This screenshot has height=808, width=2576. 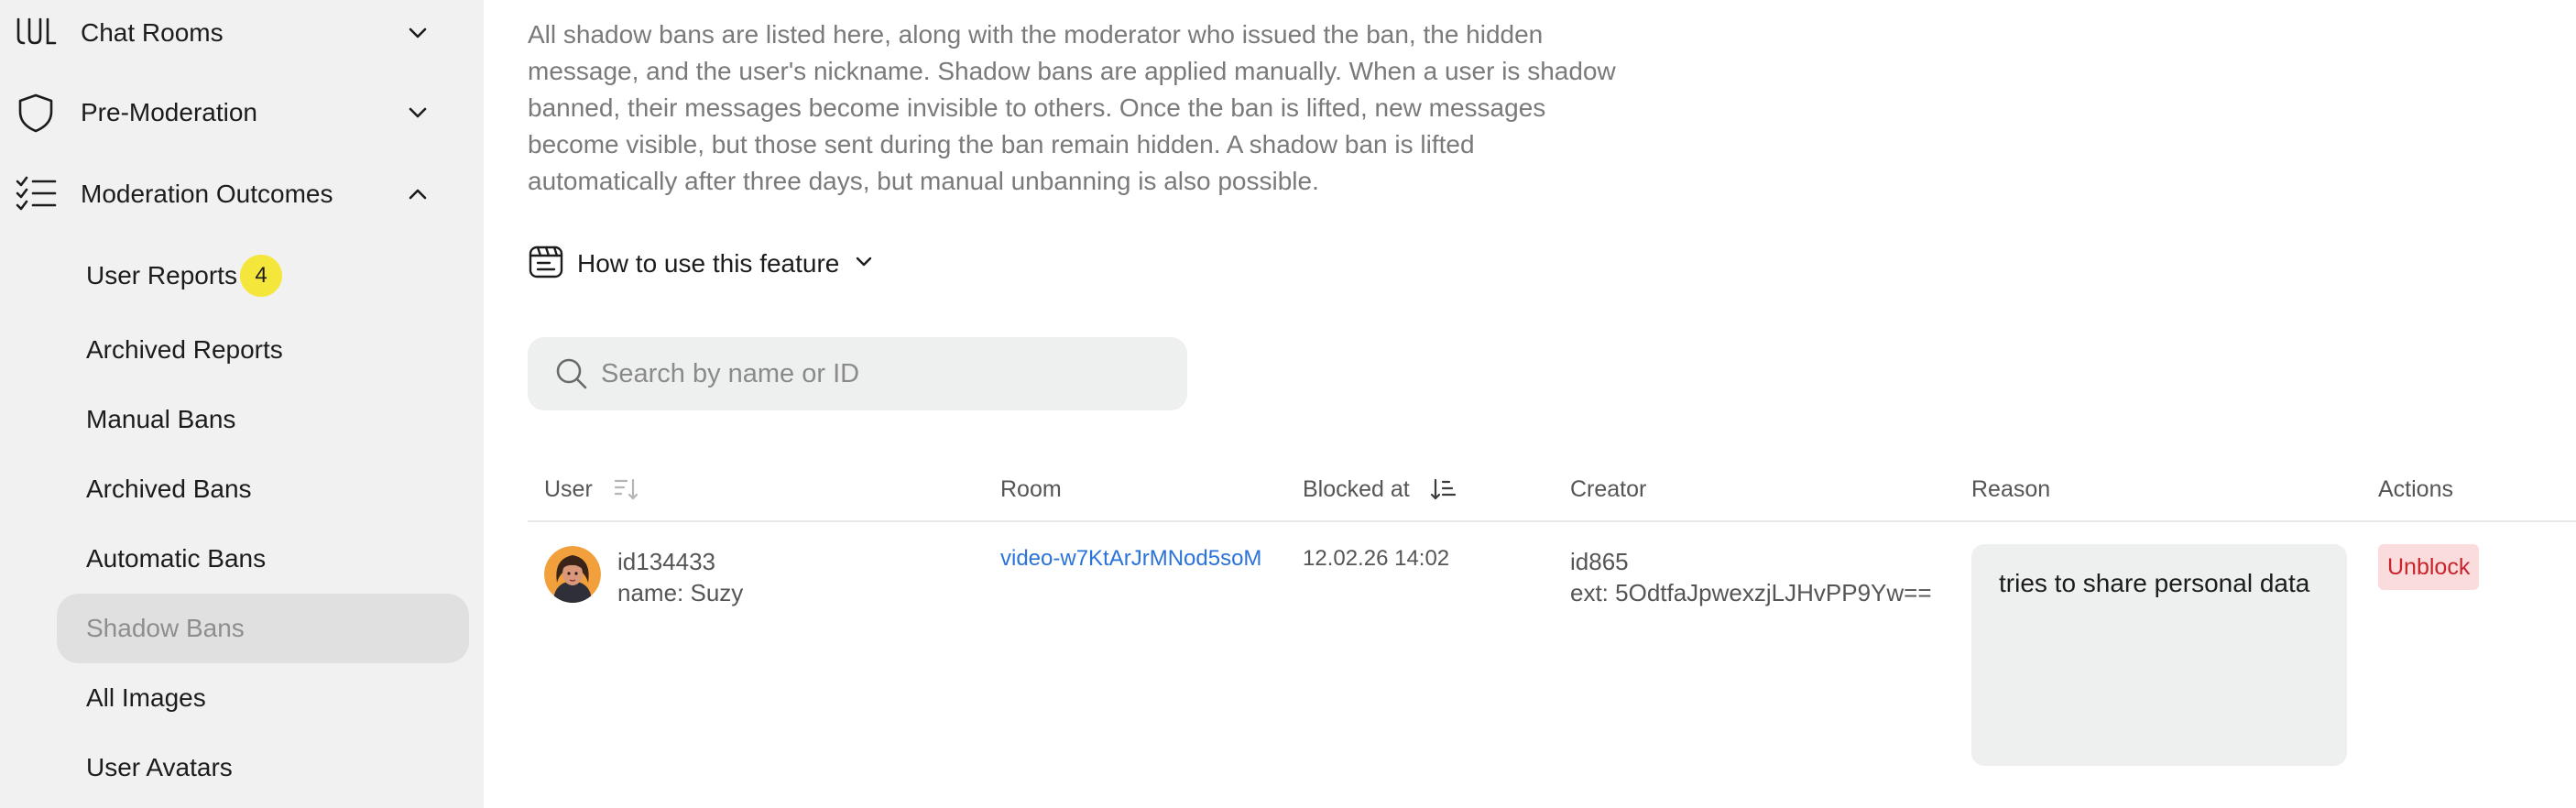 What do you see at coordinates (573, 575) in the screenshot?
I see `avatar` at bounding box center [573, 575].